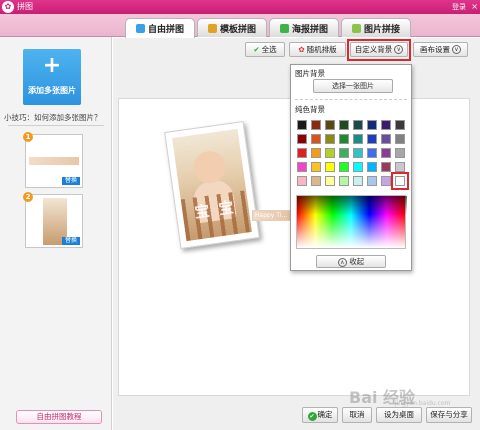 This screenshot has height=430, width=480. Describe the element at coordinates (309, 29) in the screenshot. I see `tab-label: 海报拼图` at that location.